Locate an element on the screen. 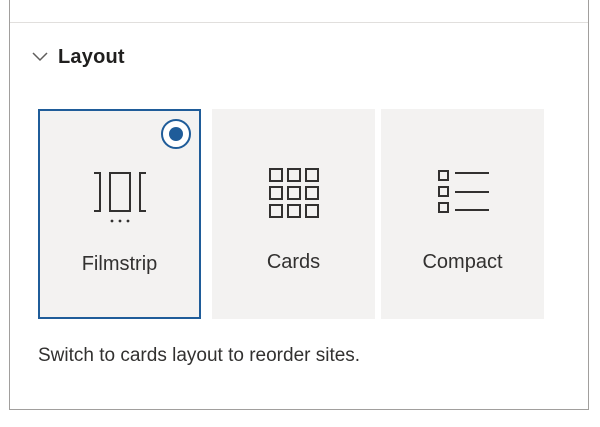  layout-option-cards: Cards is located at coordinates (293, 214).